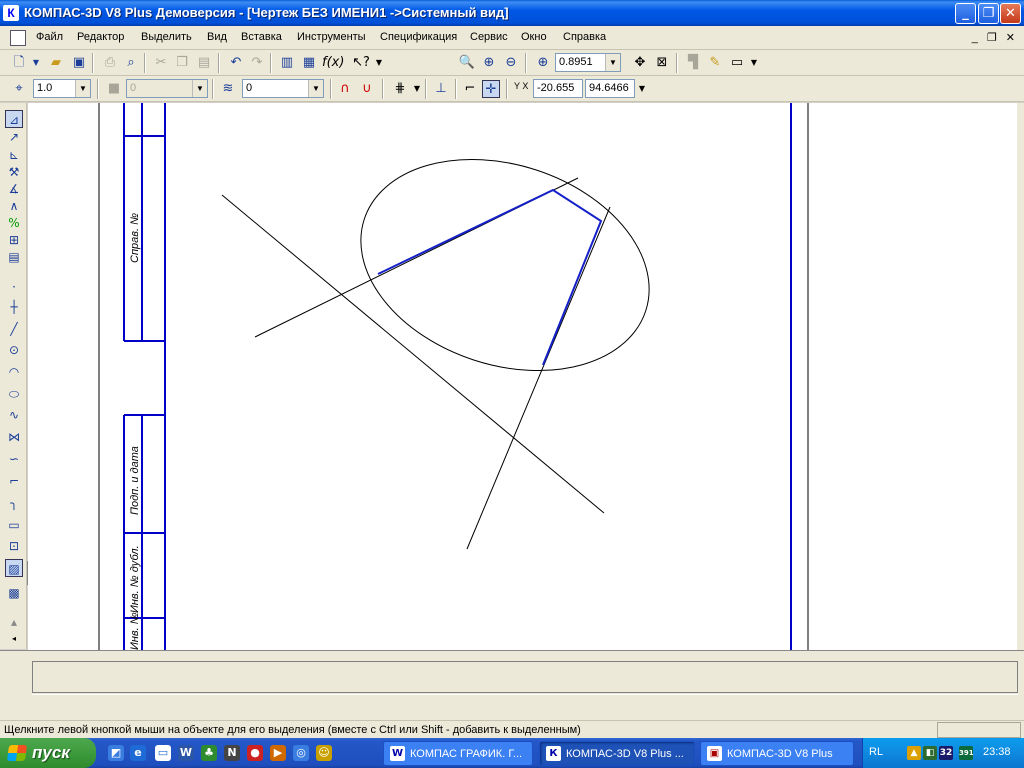 This screenshot has width=1024, height=768. I want to click on help-dropdown-icon: ▼, so click(379, 63).